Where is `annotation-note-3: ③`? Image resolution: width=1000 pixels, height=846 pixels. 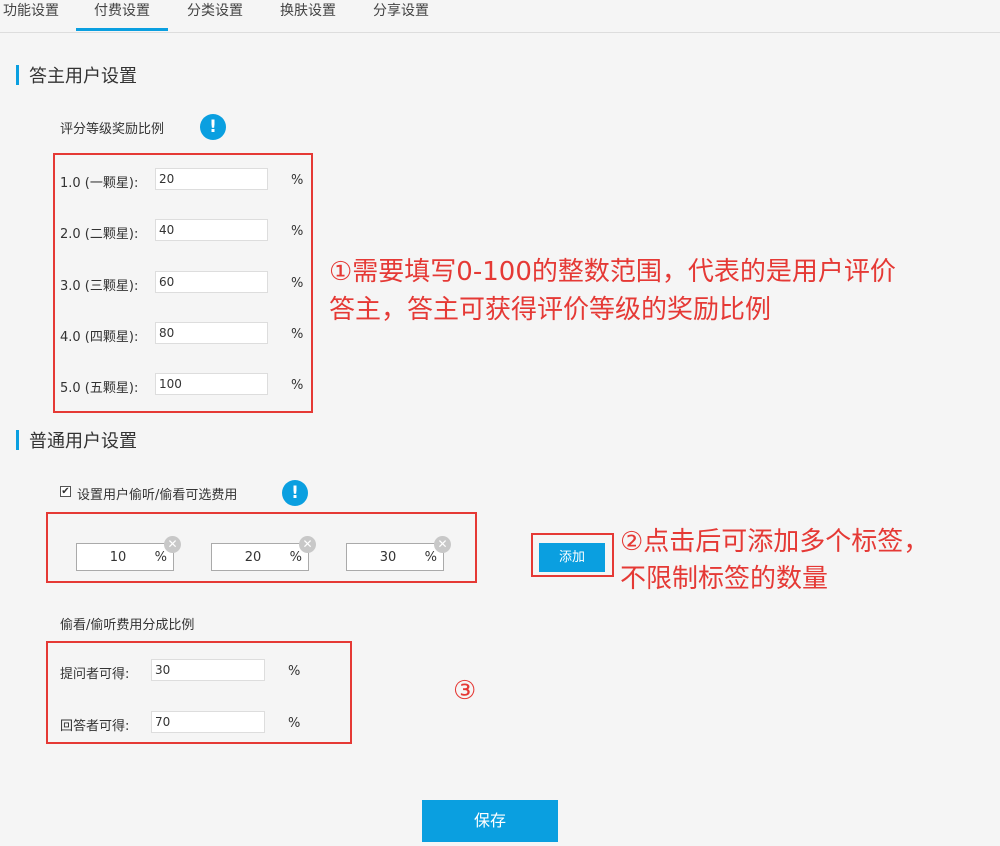
annotation-note-3: ③ is located at coordinates (465, 691).